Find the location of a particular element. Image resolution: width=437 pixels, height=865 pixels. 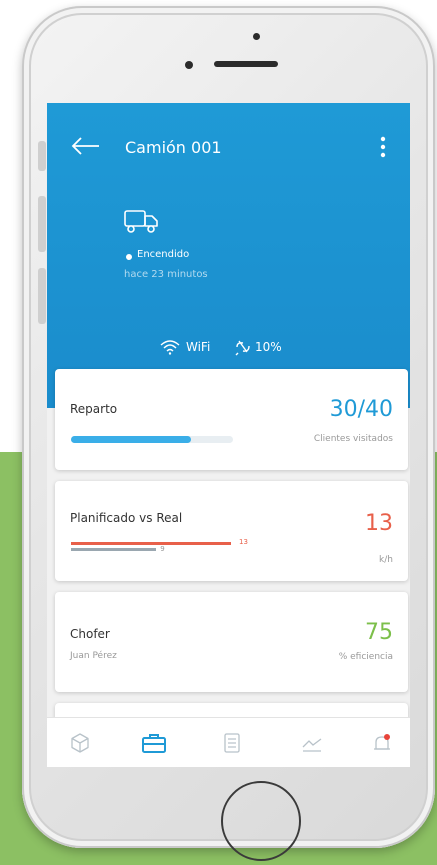

delivery-progress-track is located at coordinates (152, 439).